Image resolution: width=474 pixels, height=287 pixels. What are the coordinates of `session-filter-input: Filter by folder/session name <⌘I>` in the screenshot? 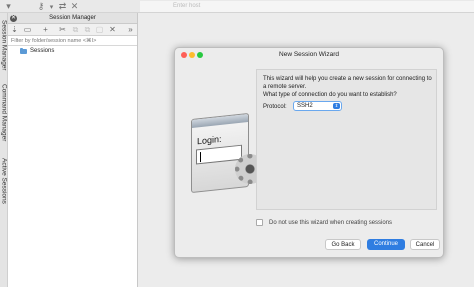 It's located at (72, 41).